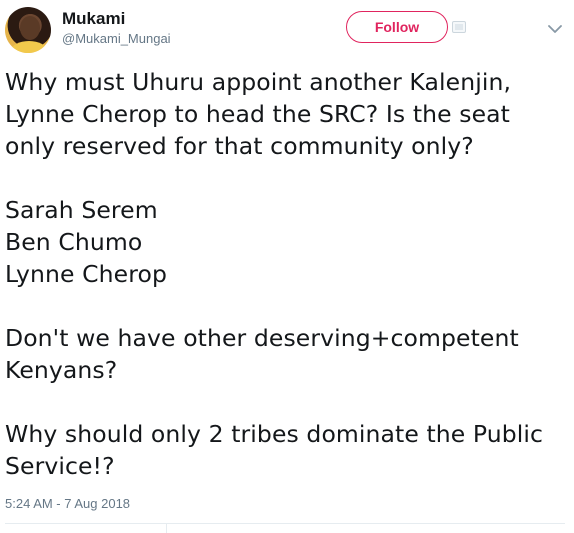  Describe the element at coordinates (93, 19) in the screenshot. I see `user-name: Mukami` at that location.